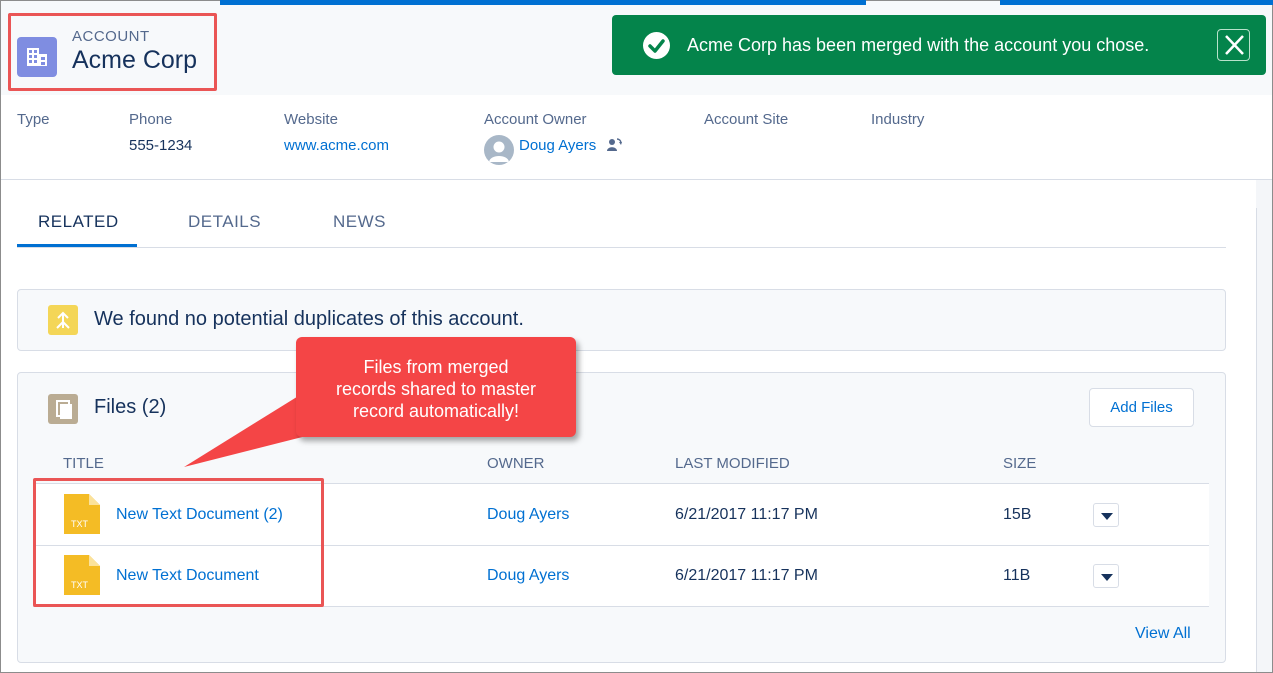 This screenshot has height=673, width=1273. What do you see at coordinates (178, 542) in the screenshot?
I see `annotation-highlight-box` at bounding box center [178, 542].